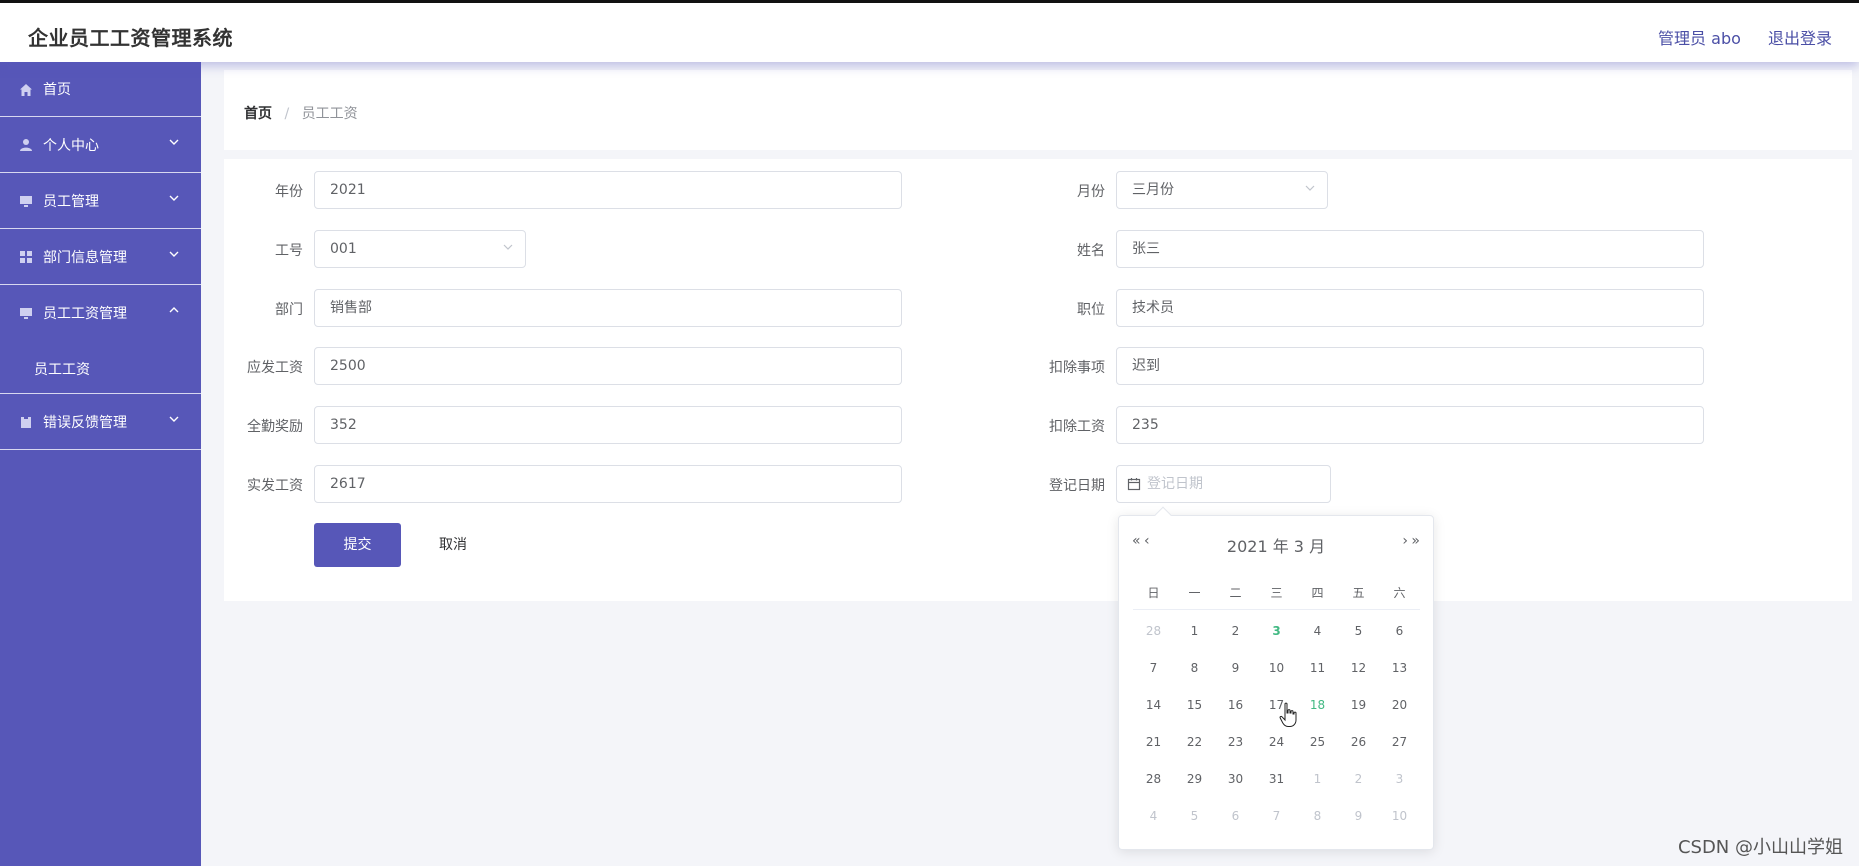  I want to click on position-input: 技术员, so click(1410, 308).